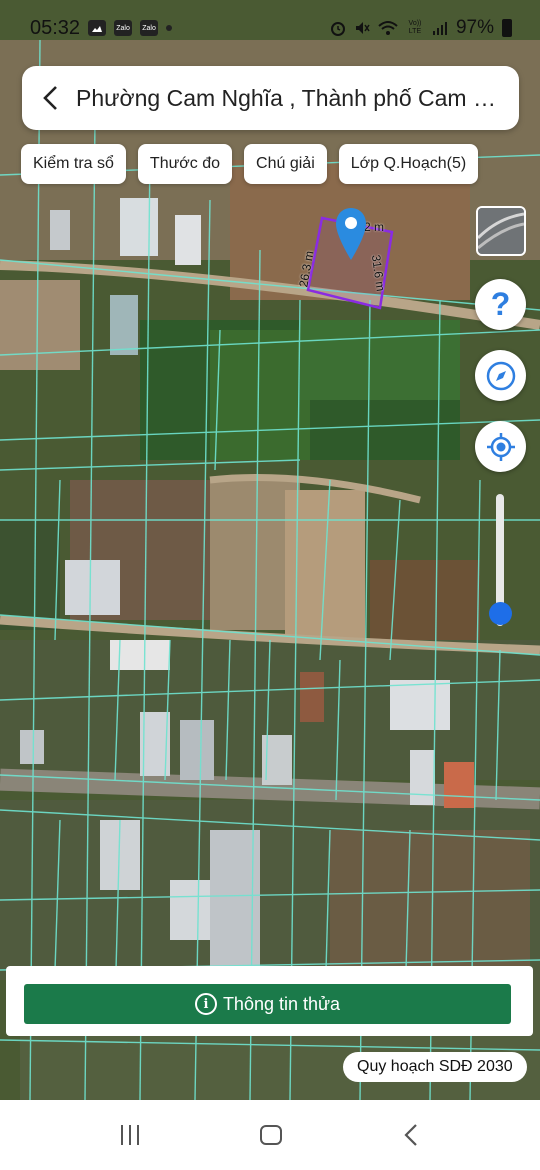  Describe the element at coordinates (351, 234) in the screenshot. I see `location-pin-icon` at that location.